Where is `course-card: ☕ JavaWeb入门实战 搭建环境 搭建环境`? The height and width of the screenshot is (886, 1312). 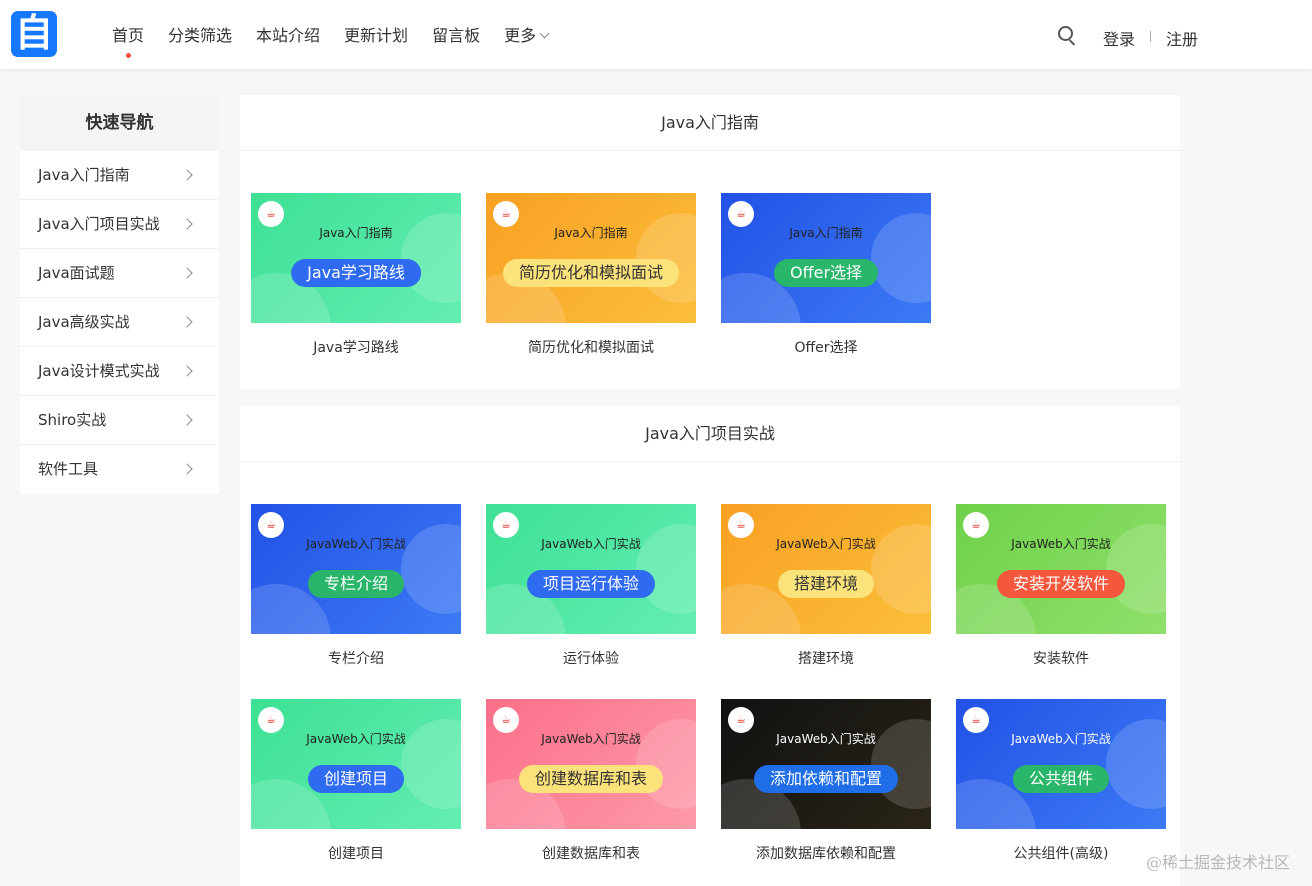
course-card: ☕ JavaWeb入门实战 搭建环境 搭建环境 is located at coordinates (826, 594).